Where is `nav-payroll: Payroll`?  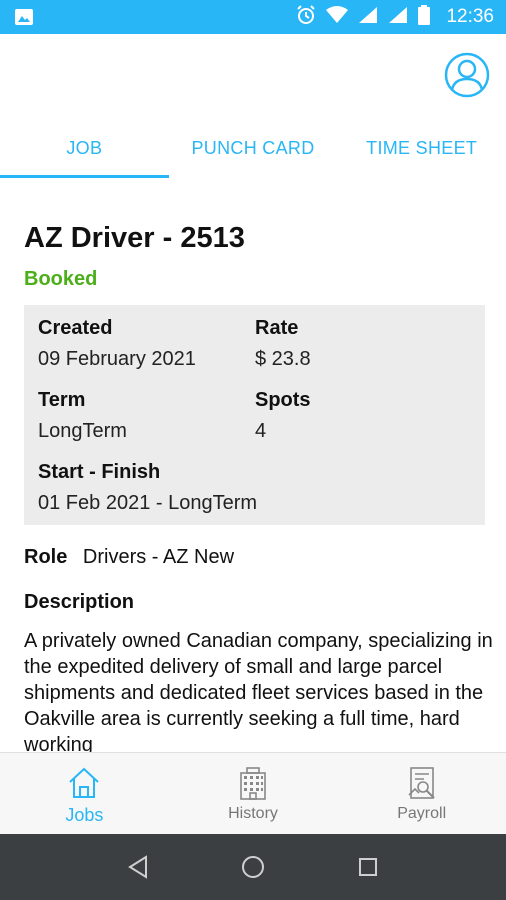
nav-payroll: Payroll is located at coordinates (421, 793).